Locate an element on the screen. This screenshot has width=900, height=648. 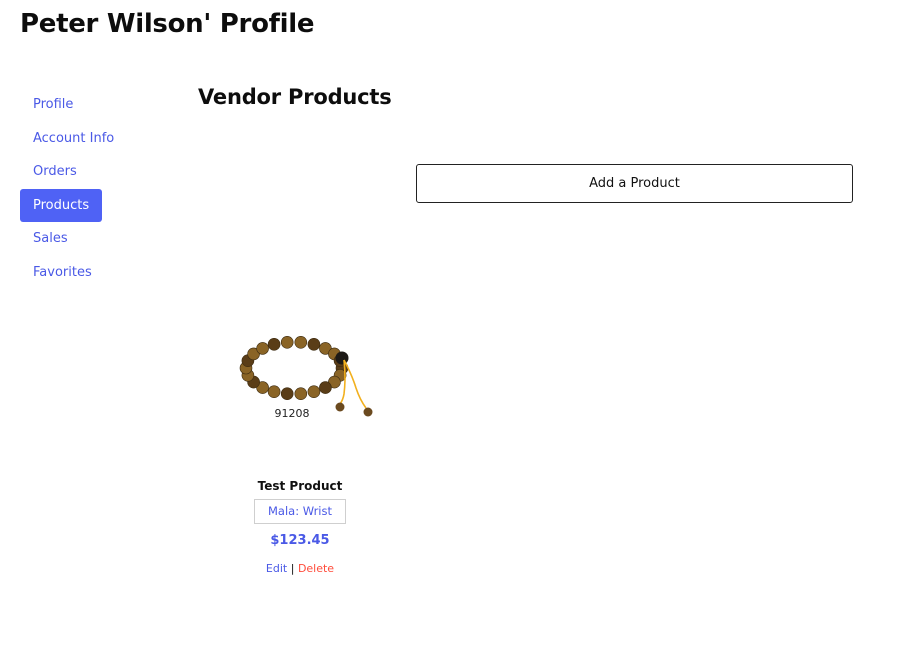
product-price: $123.45 is located at coordinates (300, 540).